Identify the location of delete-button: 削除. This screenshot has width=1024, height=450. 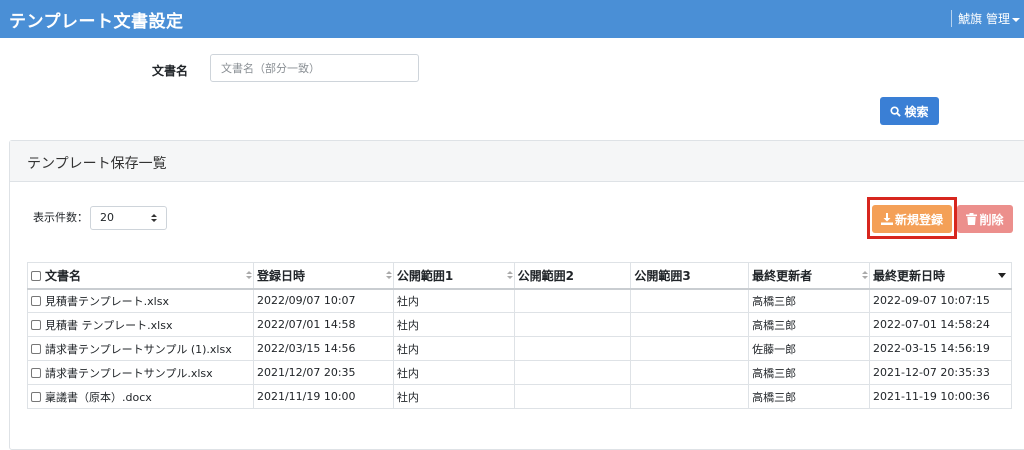
(985, 219).